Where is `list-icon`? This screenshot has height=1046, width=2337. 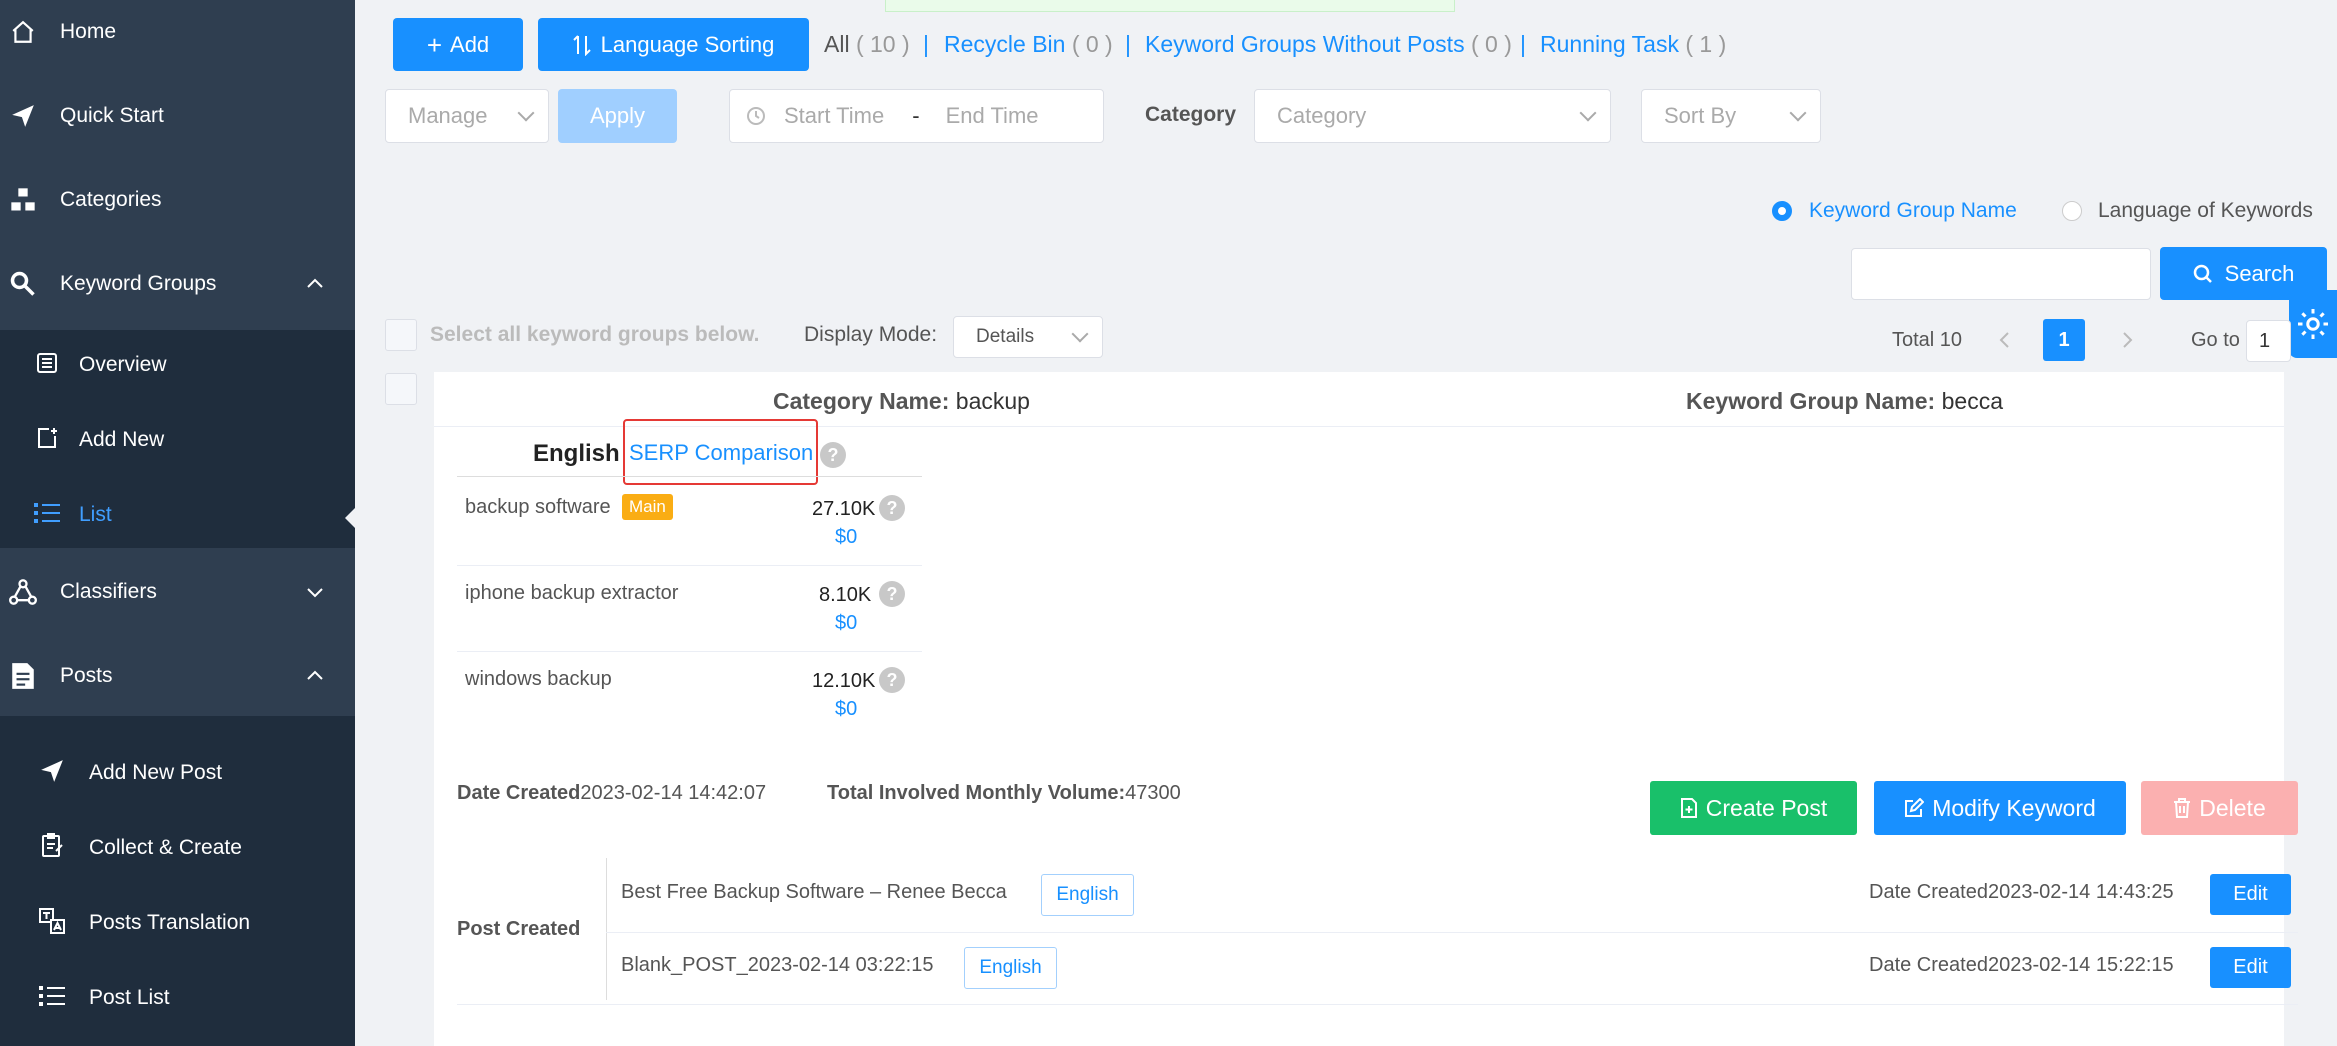
list-icon is located at coordinates (47, 513).